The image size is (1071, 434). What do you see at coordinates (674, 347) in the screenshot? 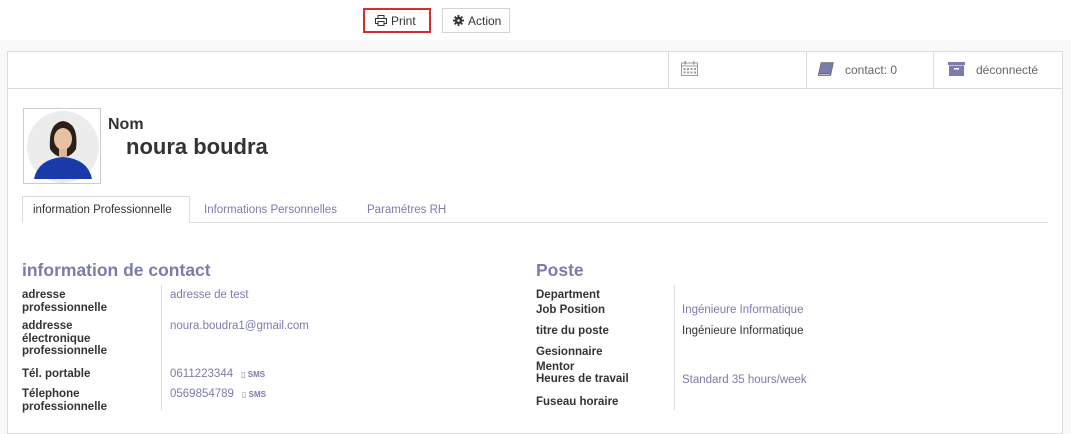
I see `position-column-divider` at bounding box center [674, 347].